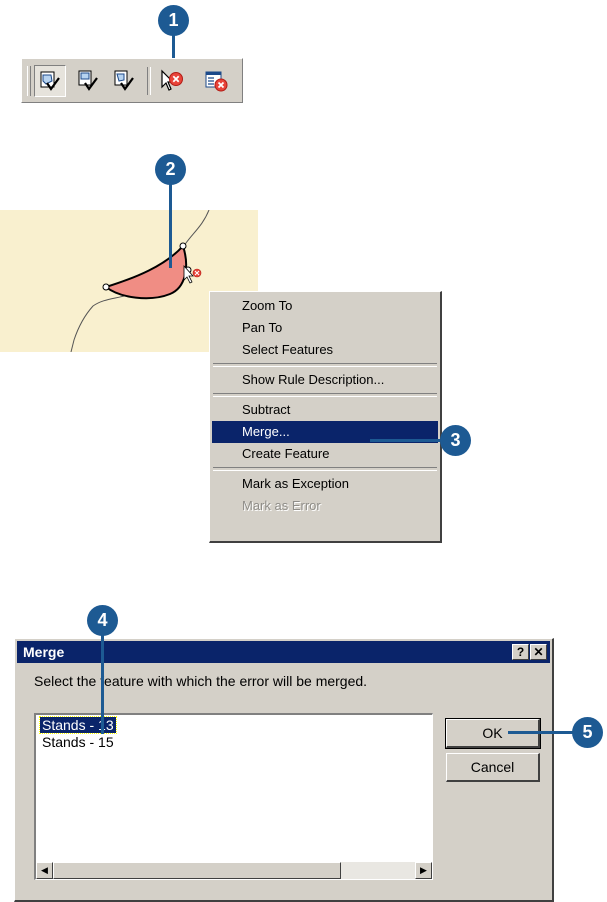 The image size is (607, 902). I want to click on toolbar-grip, so click(29, 81).